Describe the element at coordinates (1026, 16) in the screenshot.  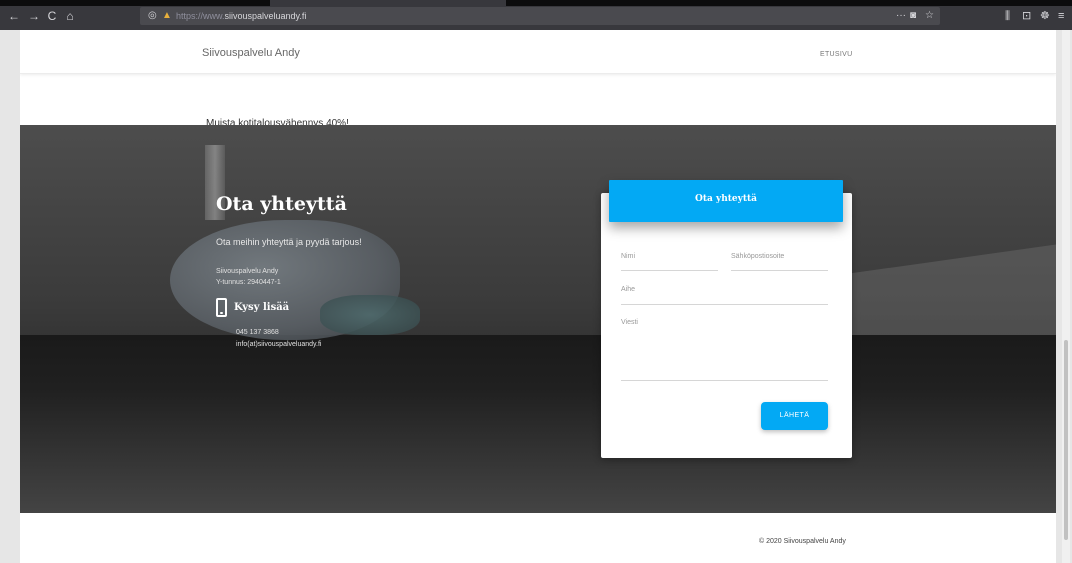
I see `reader-view-icon: ⊡` at that location.